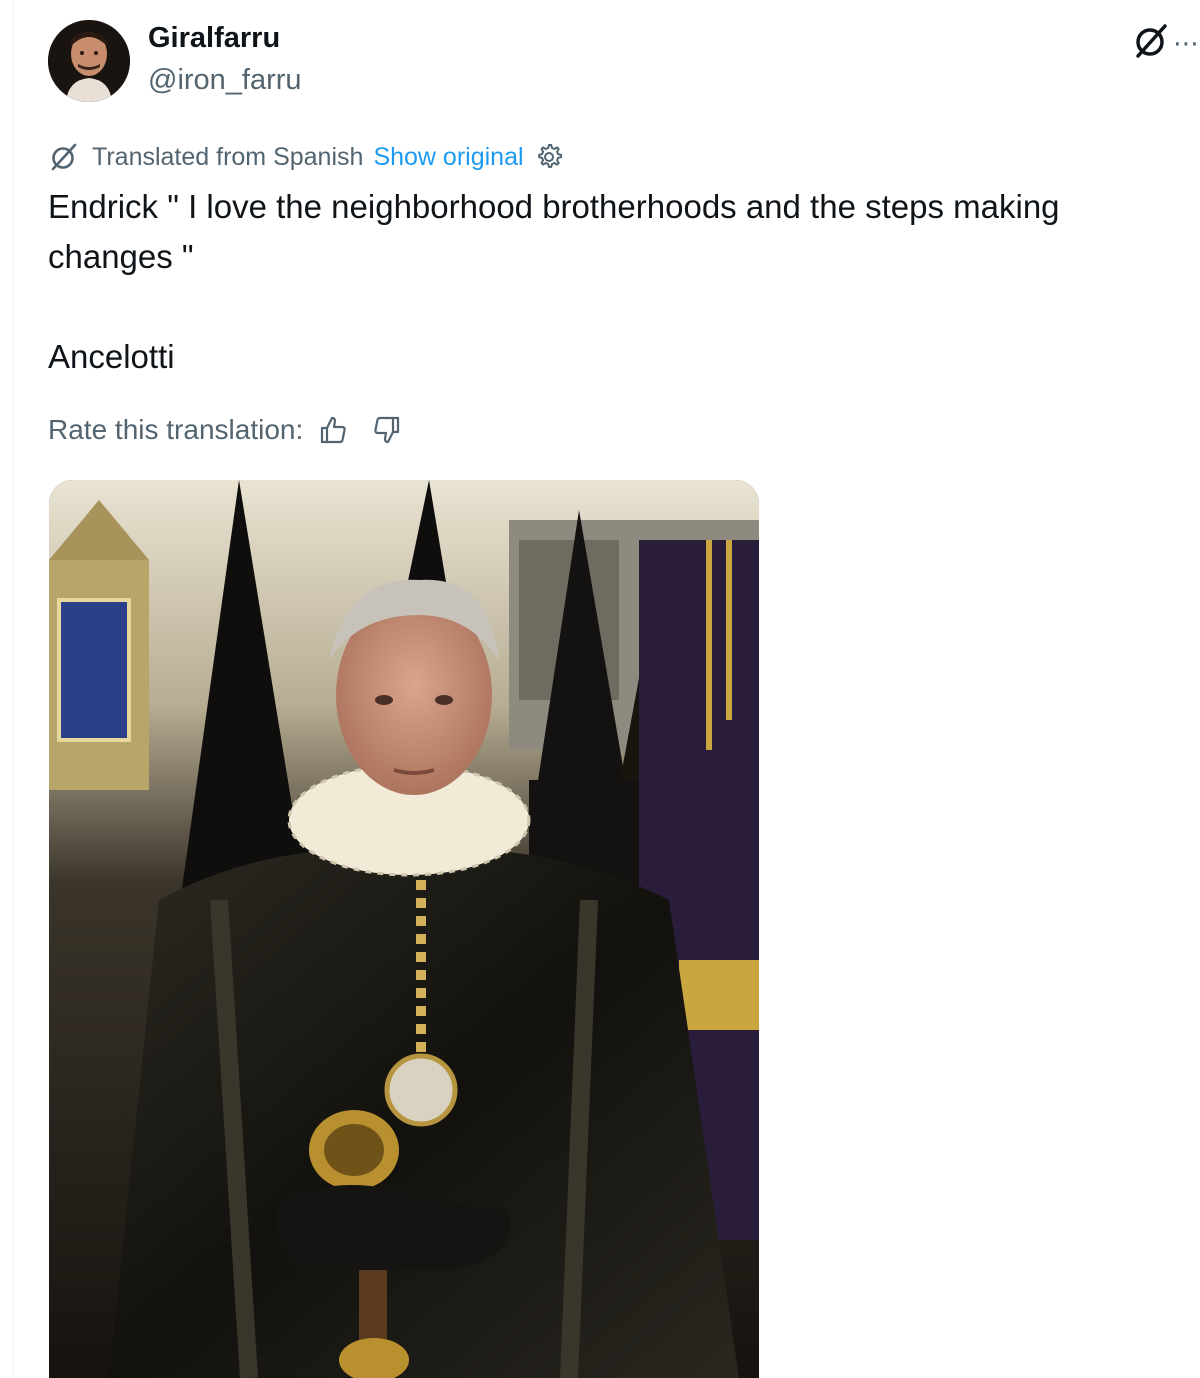  I want to click on more-icon: ⋯, so click(1186, 43).